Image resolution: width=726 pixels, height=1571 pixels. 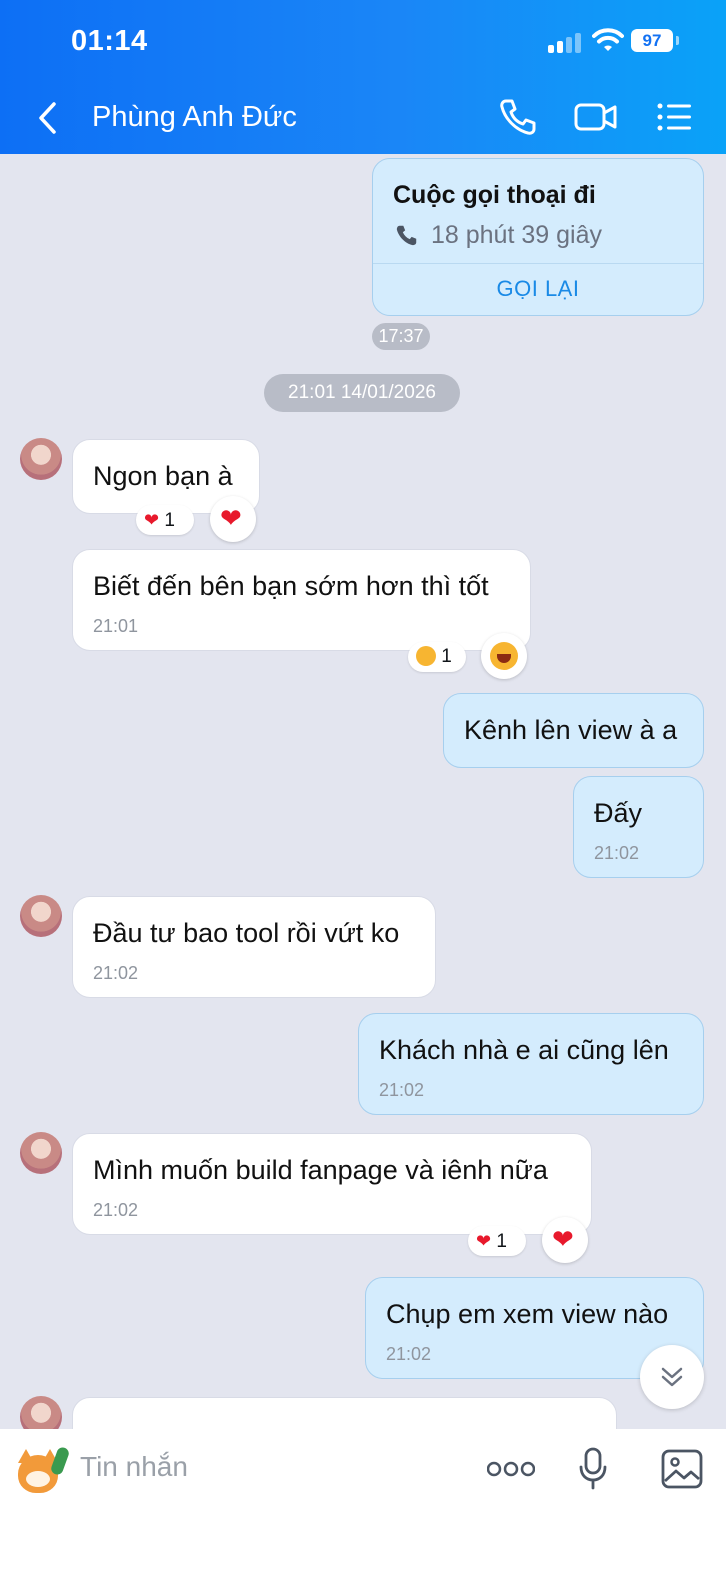 What do you see at coordinates (527, 1314) in the screenshot?
I see `message-text: Chụp em xem view nào` at bounding box center [527, 1314].